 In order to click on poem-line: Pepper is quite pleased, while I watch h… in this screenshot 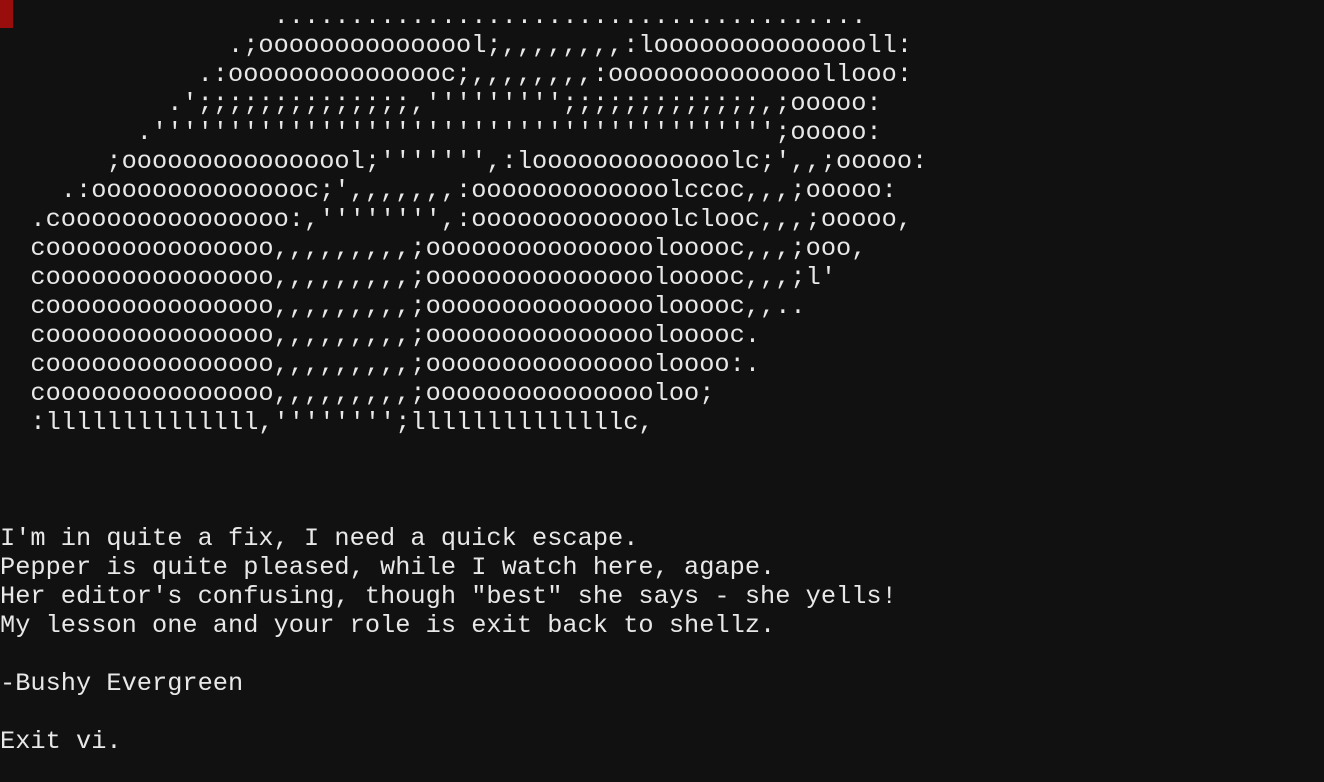, I will do `click(388, 567)`.